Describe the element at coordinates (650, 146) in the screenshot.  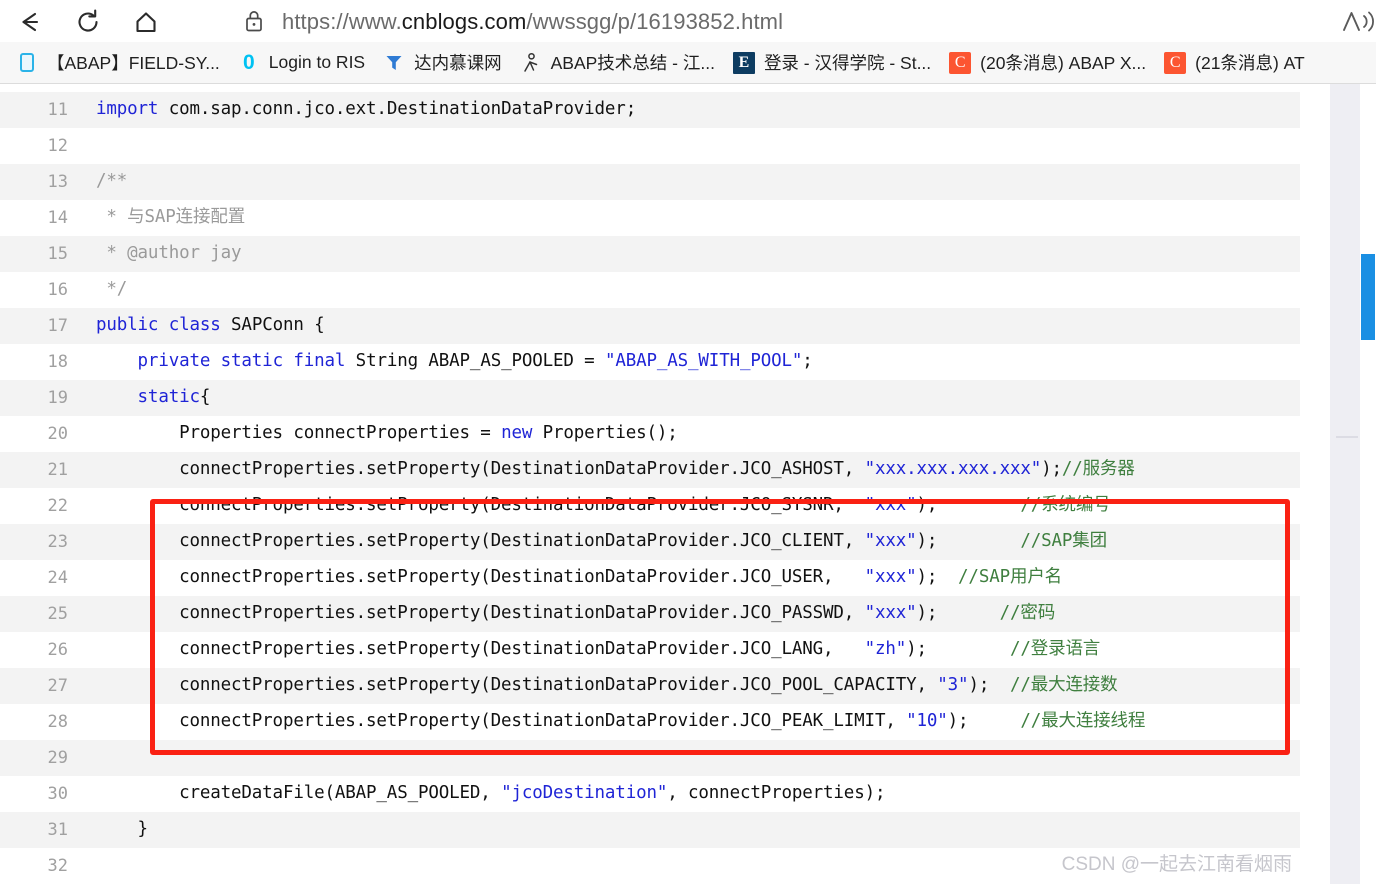
I see `code-line: 12` at that location.